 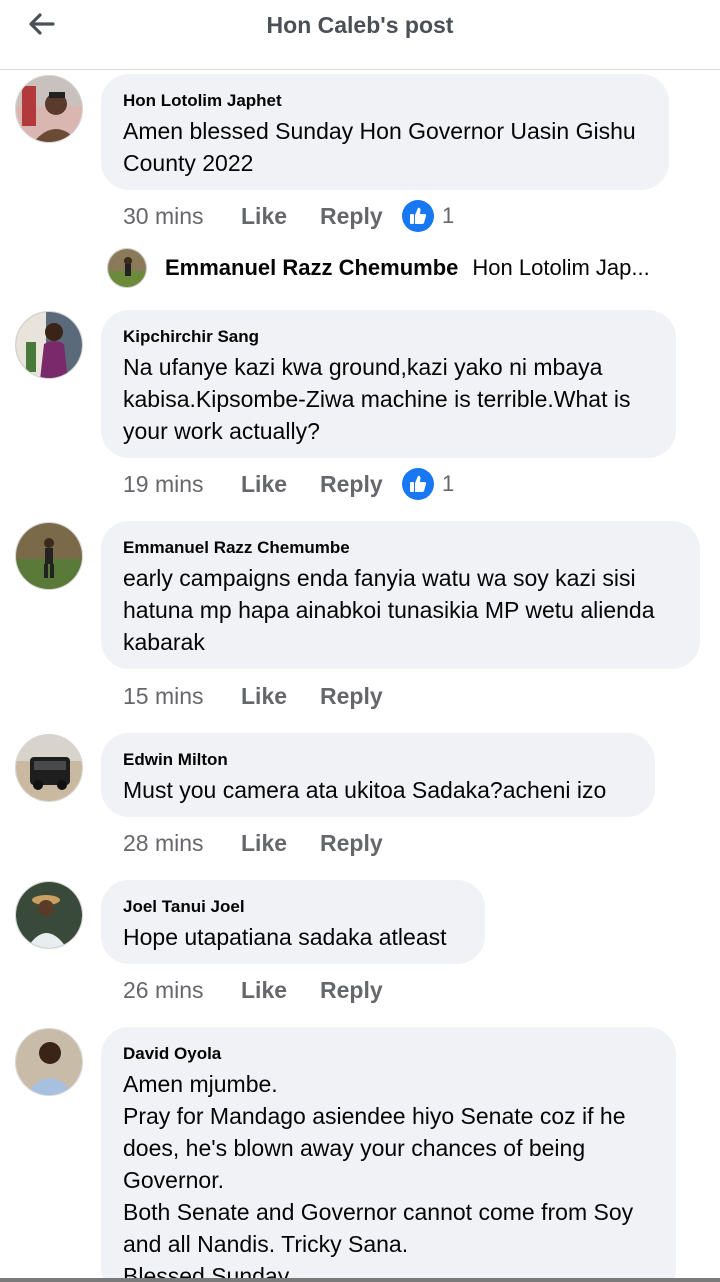 What do you see at coordinates (385, 101) in the screenshot?
I see `comment-author: Hon Lotolim Japhet` at bounding box center [385, 101].